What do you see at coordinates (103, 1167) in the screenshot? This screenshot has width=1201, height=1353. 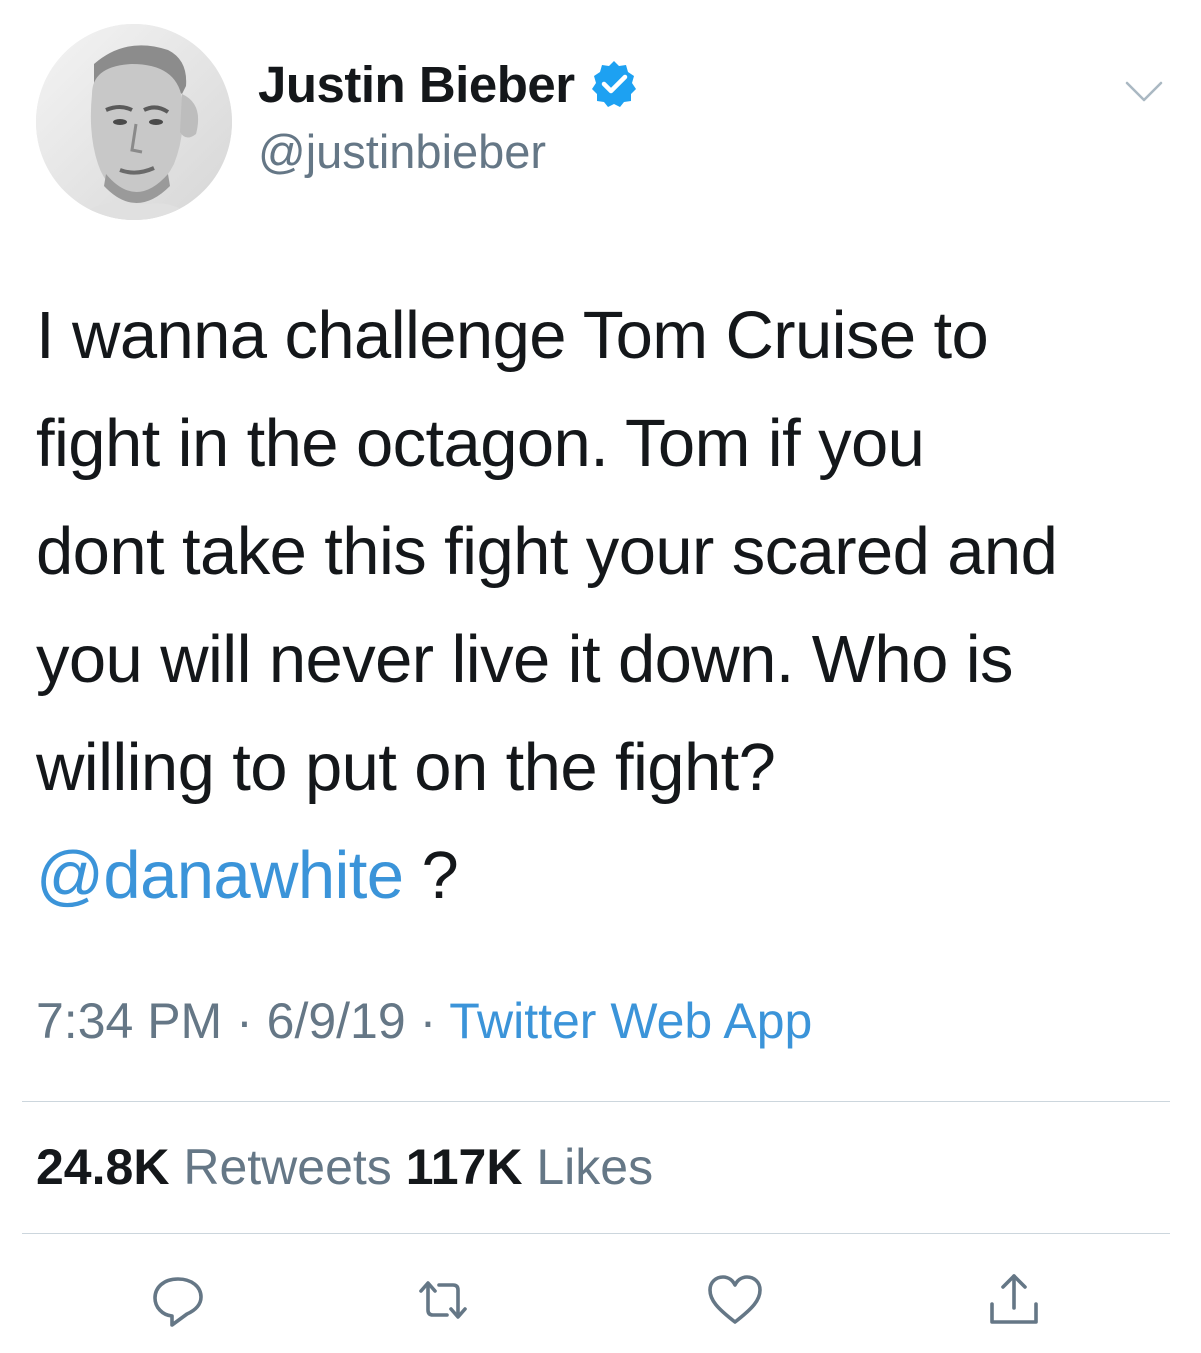 I see `retweets-count: 24.8K` at bounding box center [103, 1167].